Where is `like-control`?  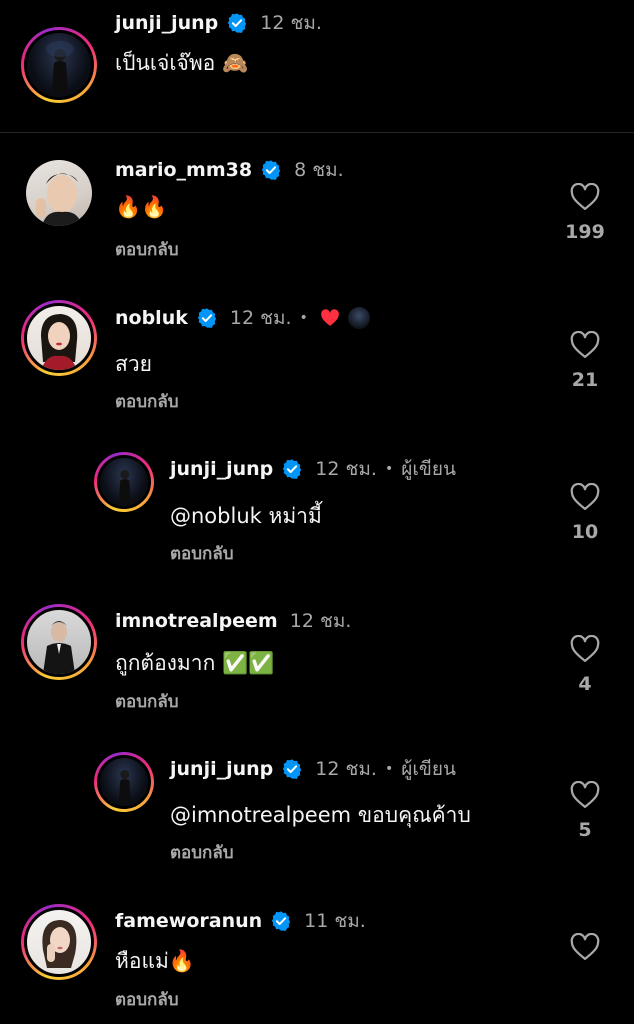 like-control is located at coordinates (585, 947).